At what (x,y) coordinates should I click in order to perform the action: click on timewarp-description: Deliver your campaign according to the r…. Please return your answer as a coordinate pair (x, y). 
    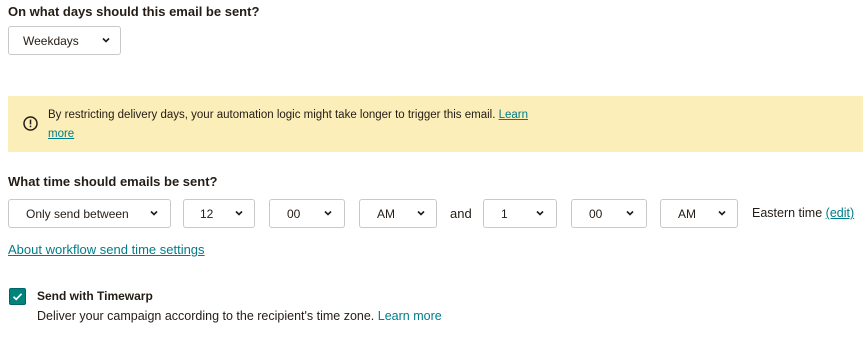
    Looking at the image, I should click on (206, 316).